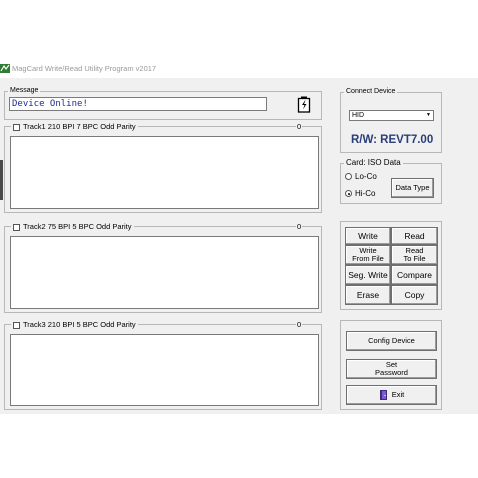 Image resolution: width=478 pixels, height=478 pixels. I want to click on track3-label-text: Track3 210 BPI 5 BPC Odd Parity, so click(79, 324).